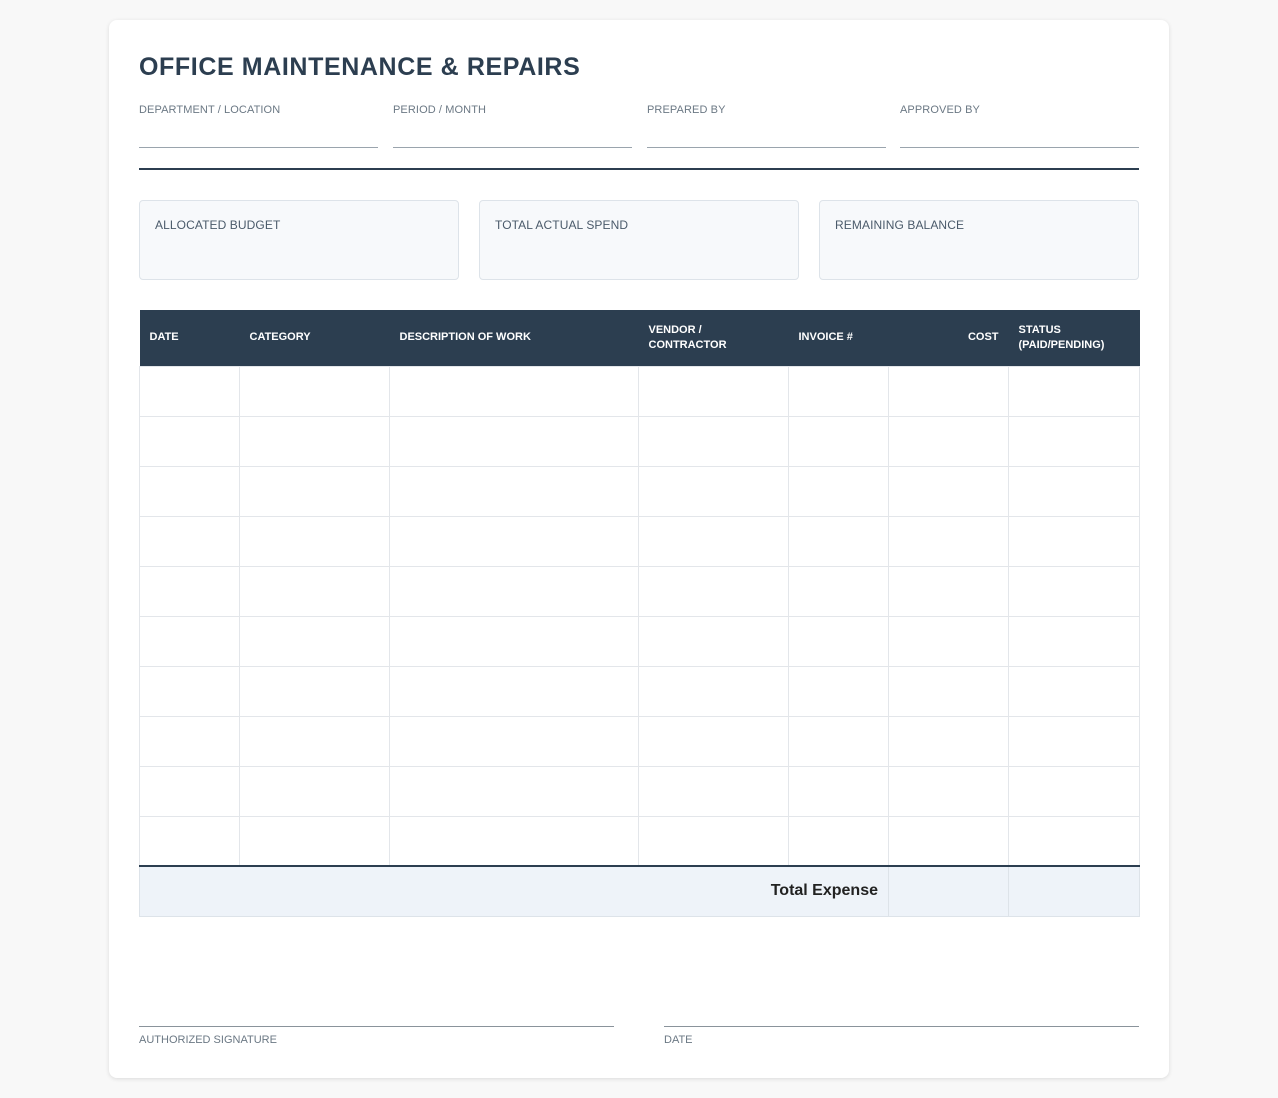 This screenshot has height=1098, width=1278. I want to click on allocated-budget-card: ALLOCATED BUDGET, so click(299, 240).